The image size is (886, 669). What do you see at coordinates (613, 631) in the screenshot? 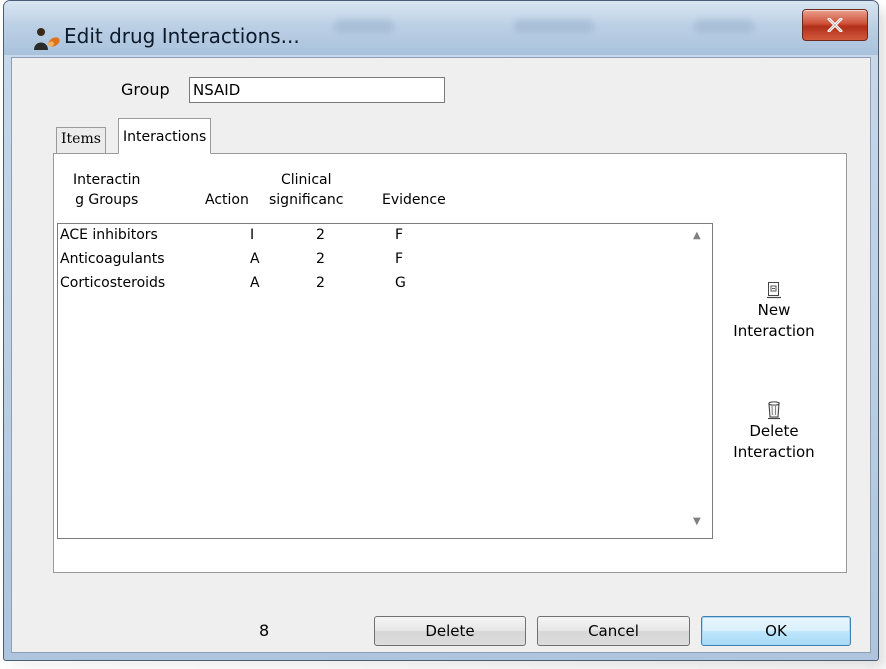
I see `cancel-button: Cancel` at bounding box center [613, 631].